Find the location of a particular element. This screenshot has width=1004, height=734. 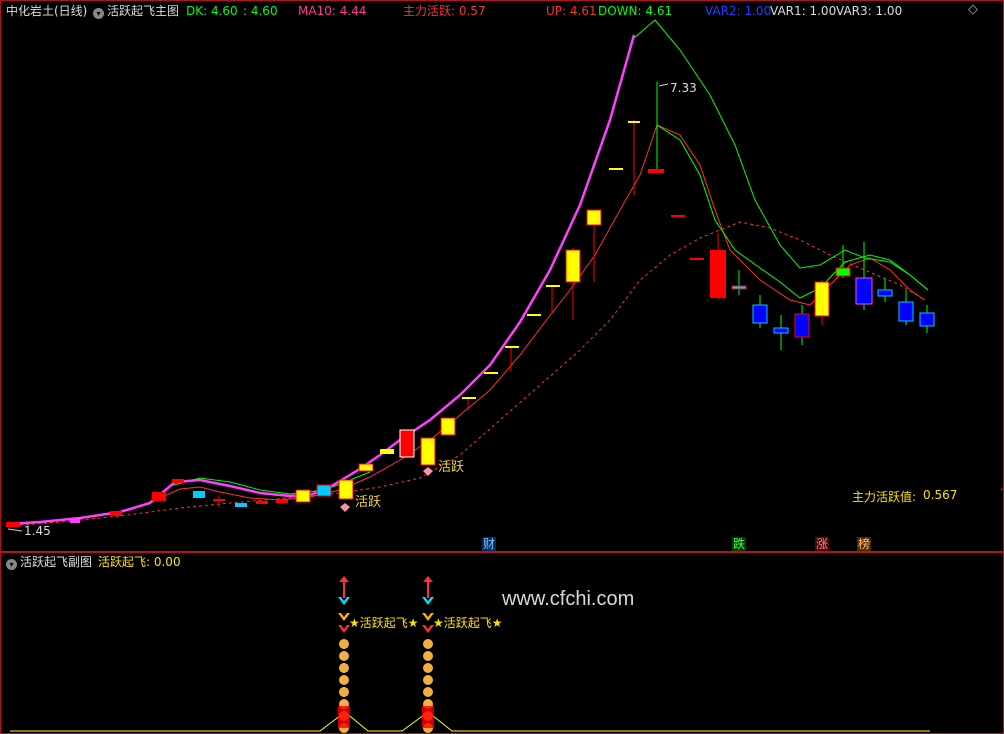

green-ma-line-top is located at coordinates (781, 155).